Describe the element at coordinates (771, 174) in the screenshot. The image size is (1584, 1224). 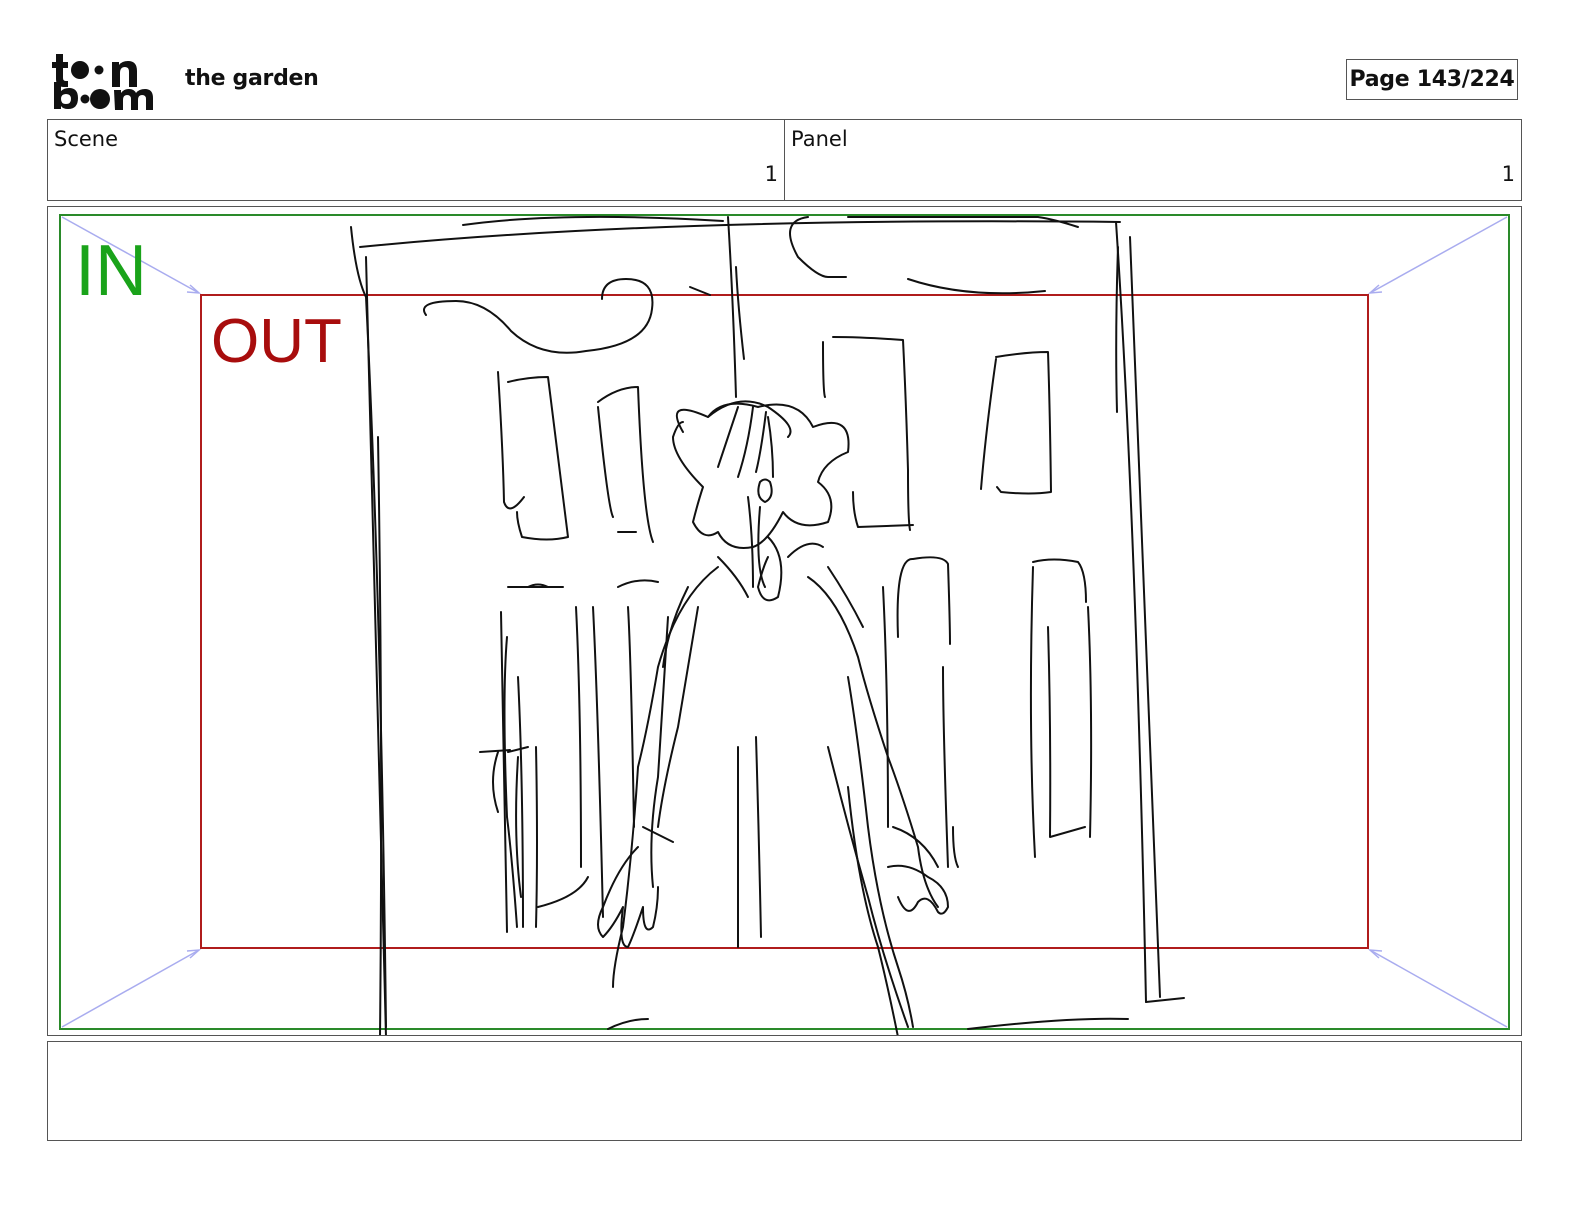
I see `scene-number: 1` at that location.